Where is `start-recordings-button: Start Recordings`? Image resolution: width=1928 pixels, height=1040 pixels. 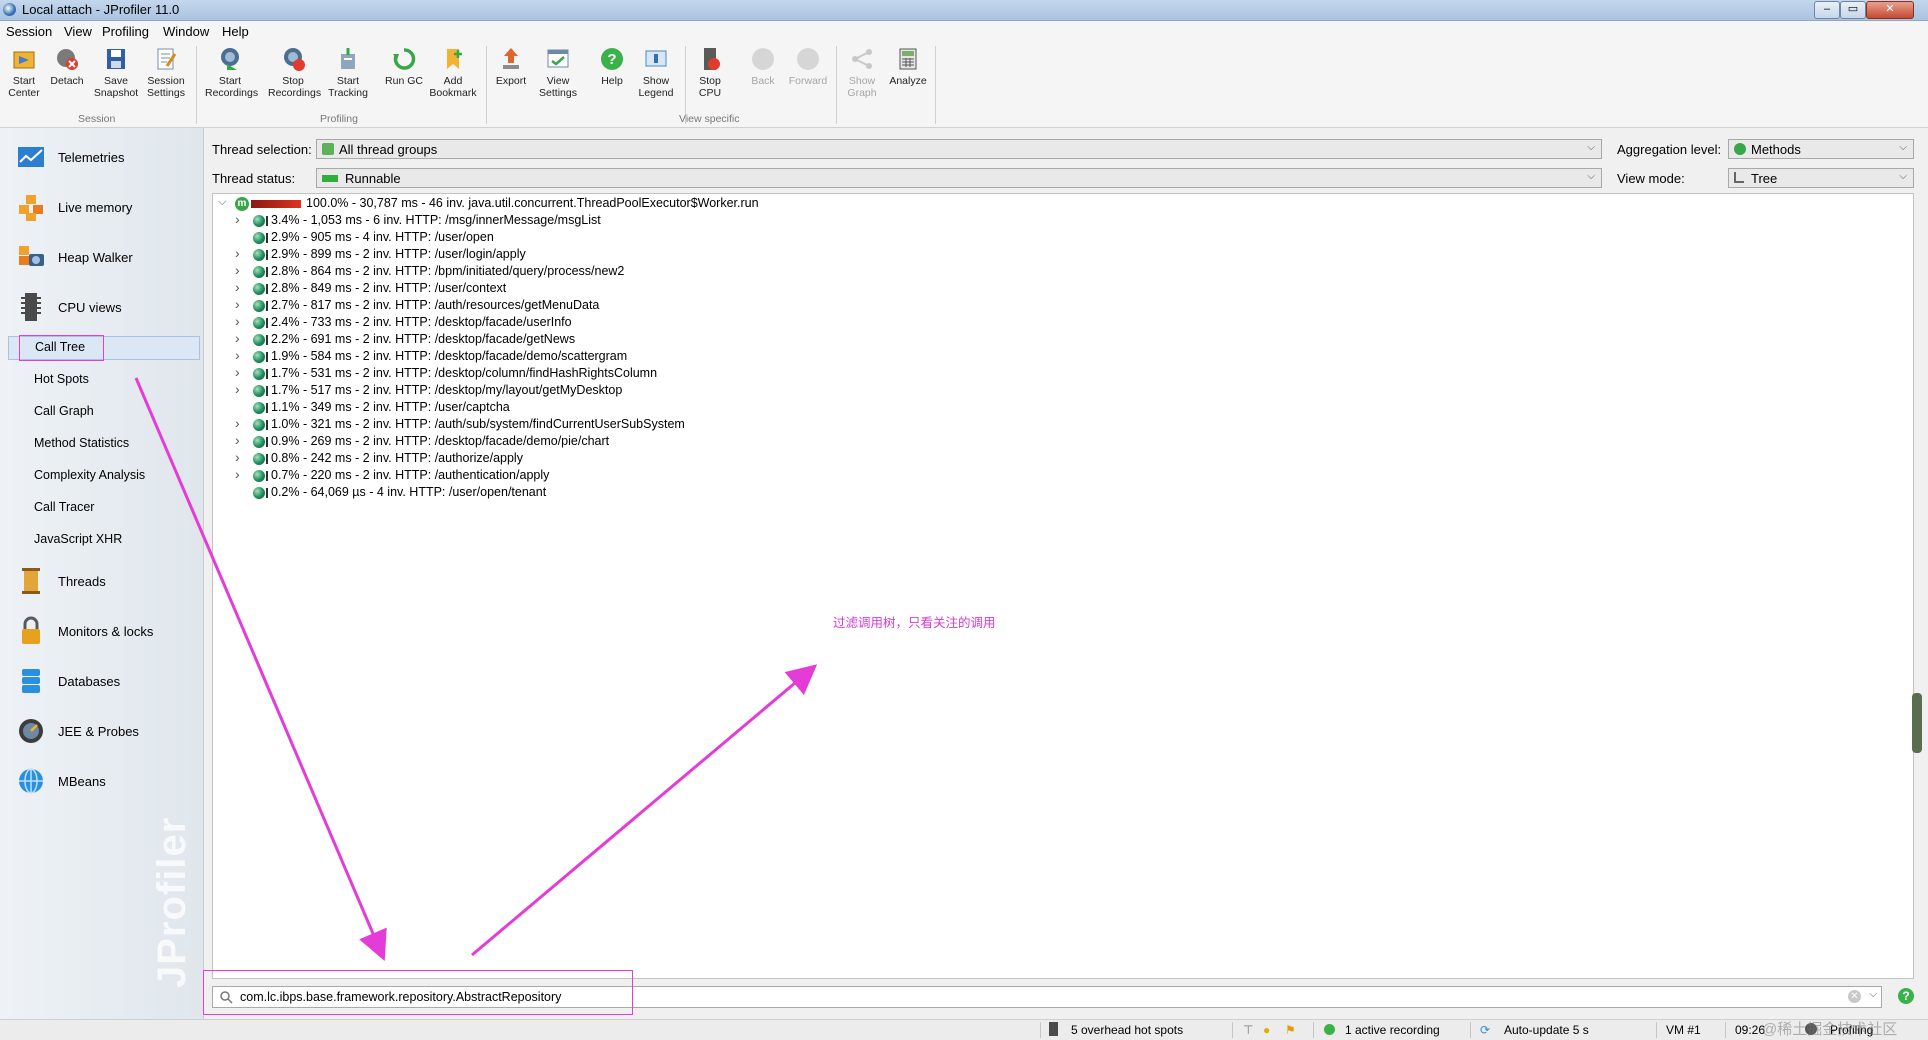
start-recordings-button: Start Recordings is located at coordinates (231, 72).